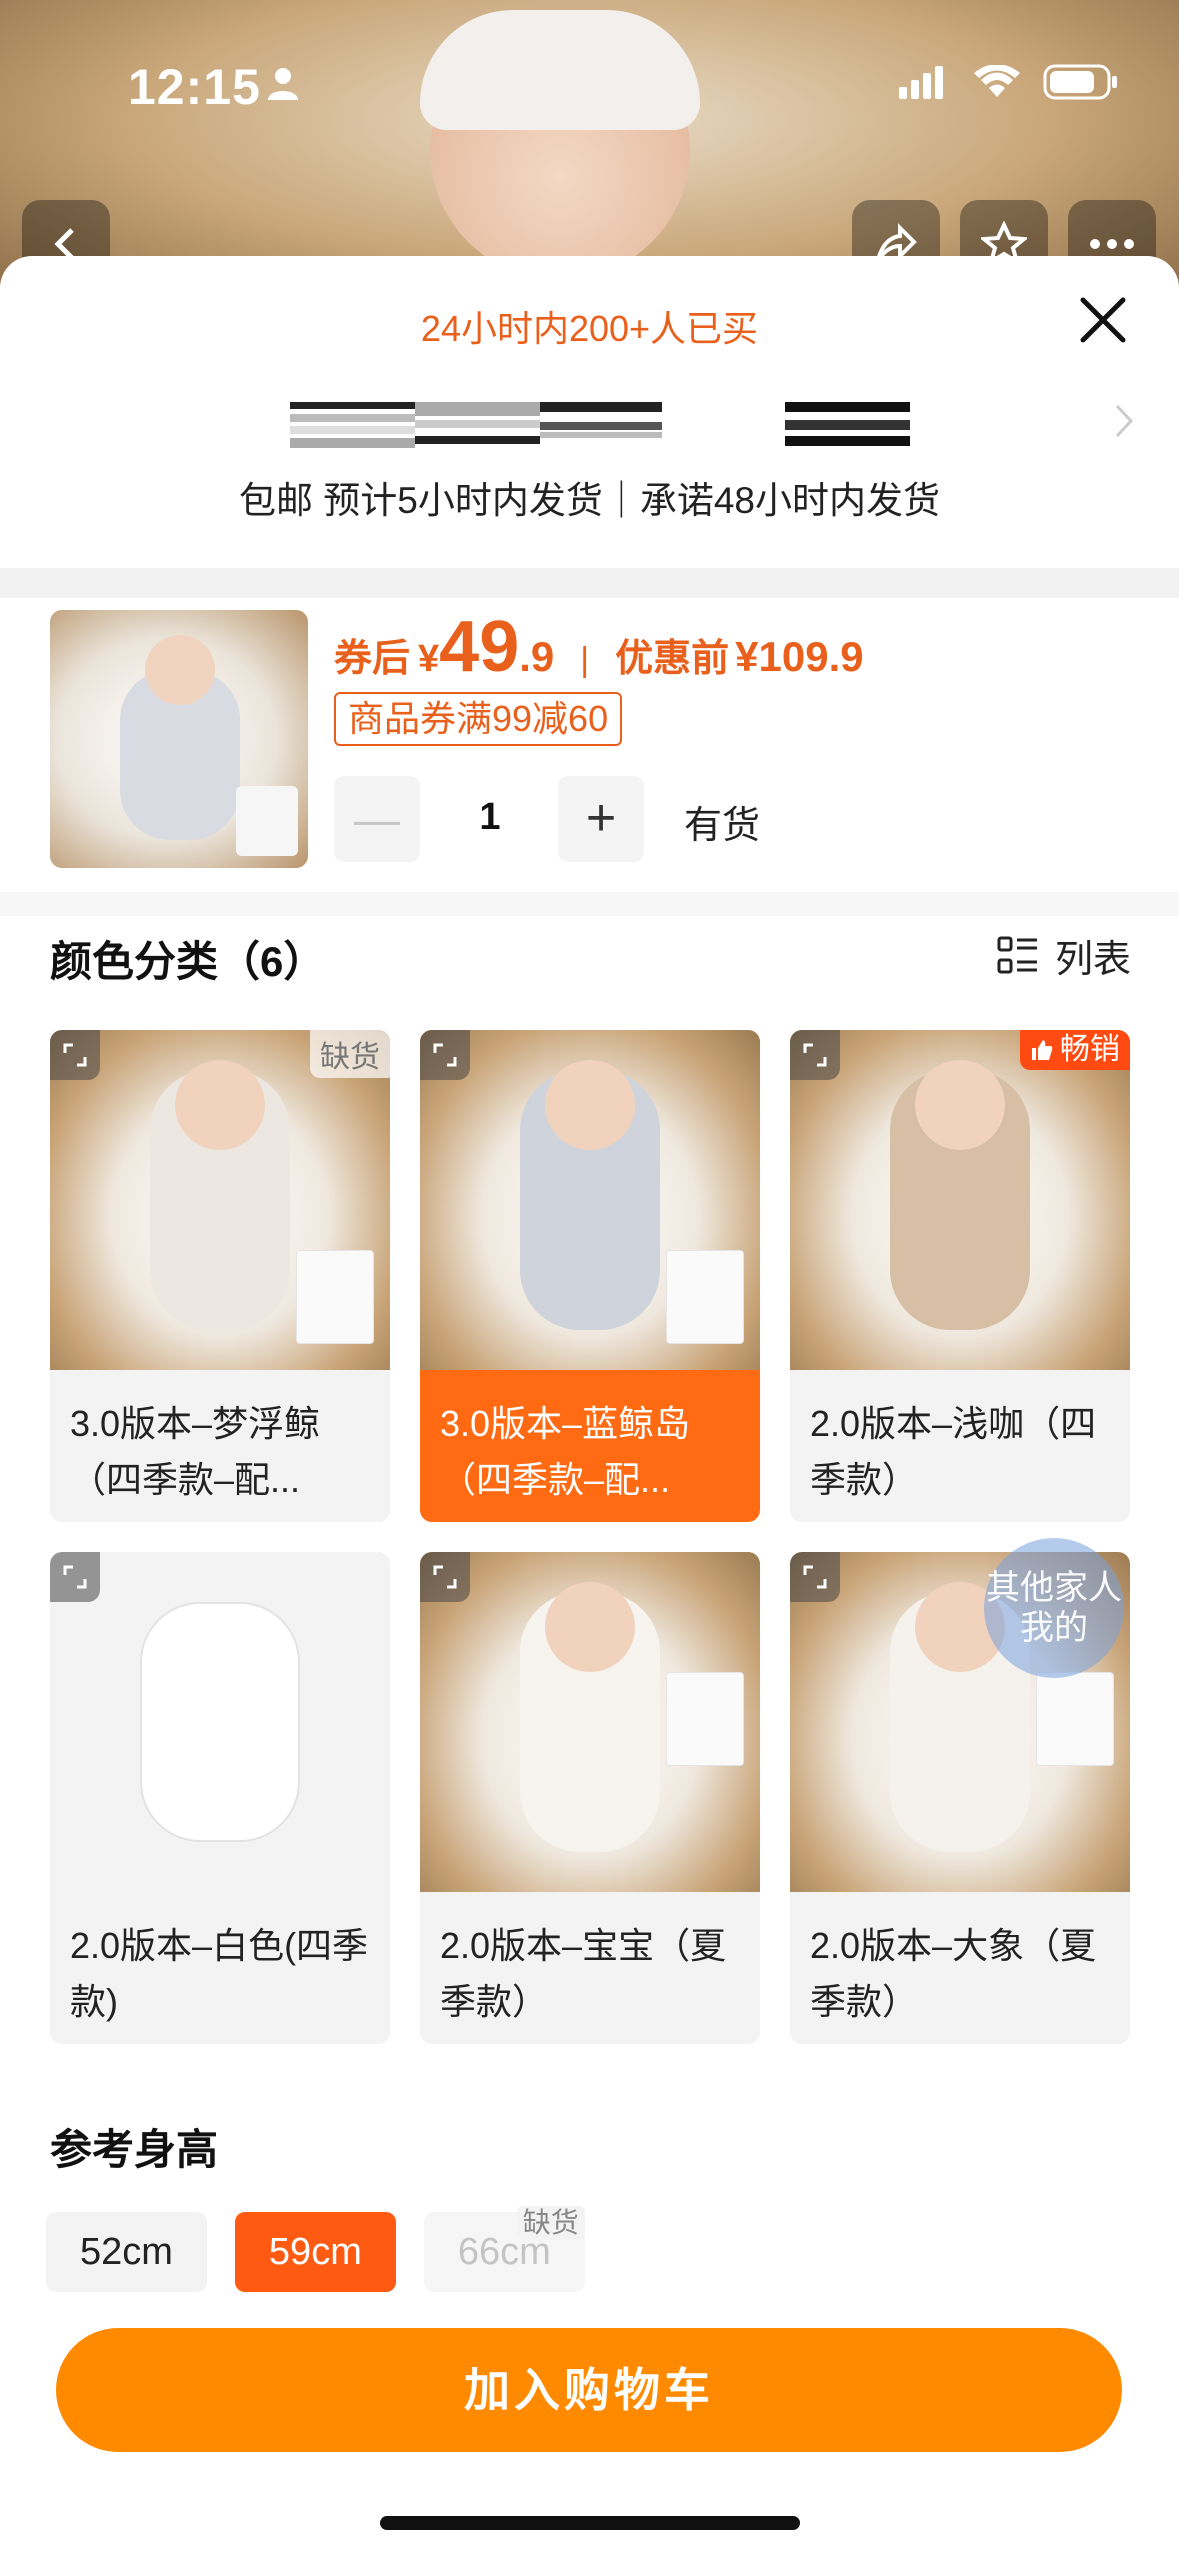 The image size is (1179, 2556). What do you see at coordinates (1112, 244) in the screenshot?
I see `more-dots-icon` at bounding box center [1112, 244].